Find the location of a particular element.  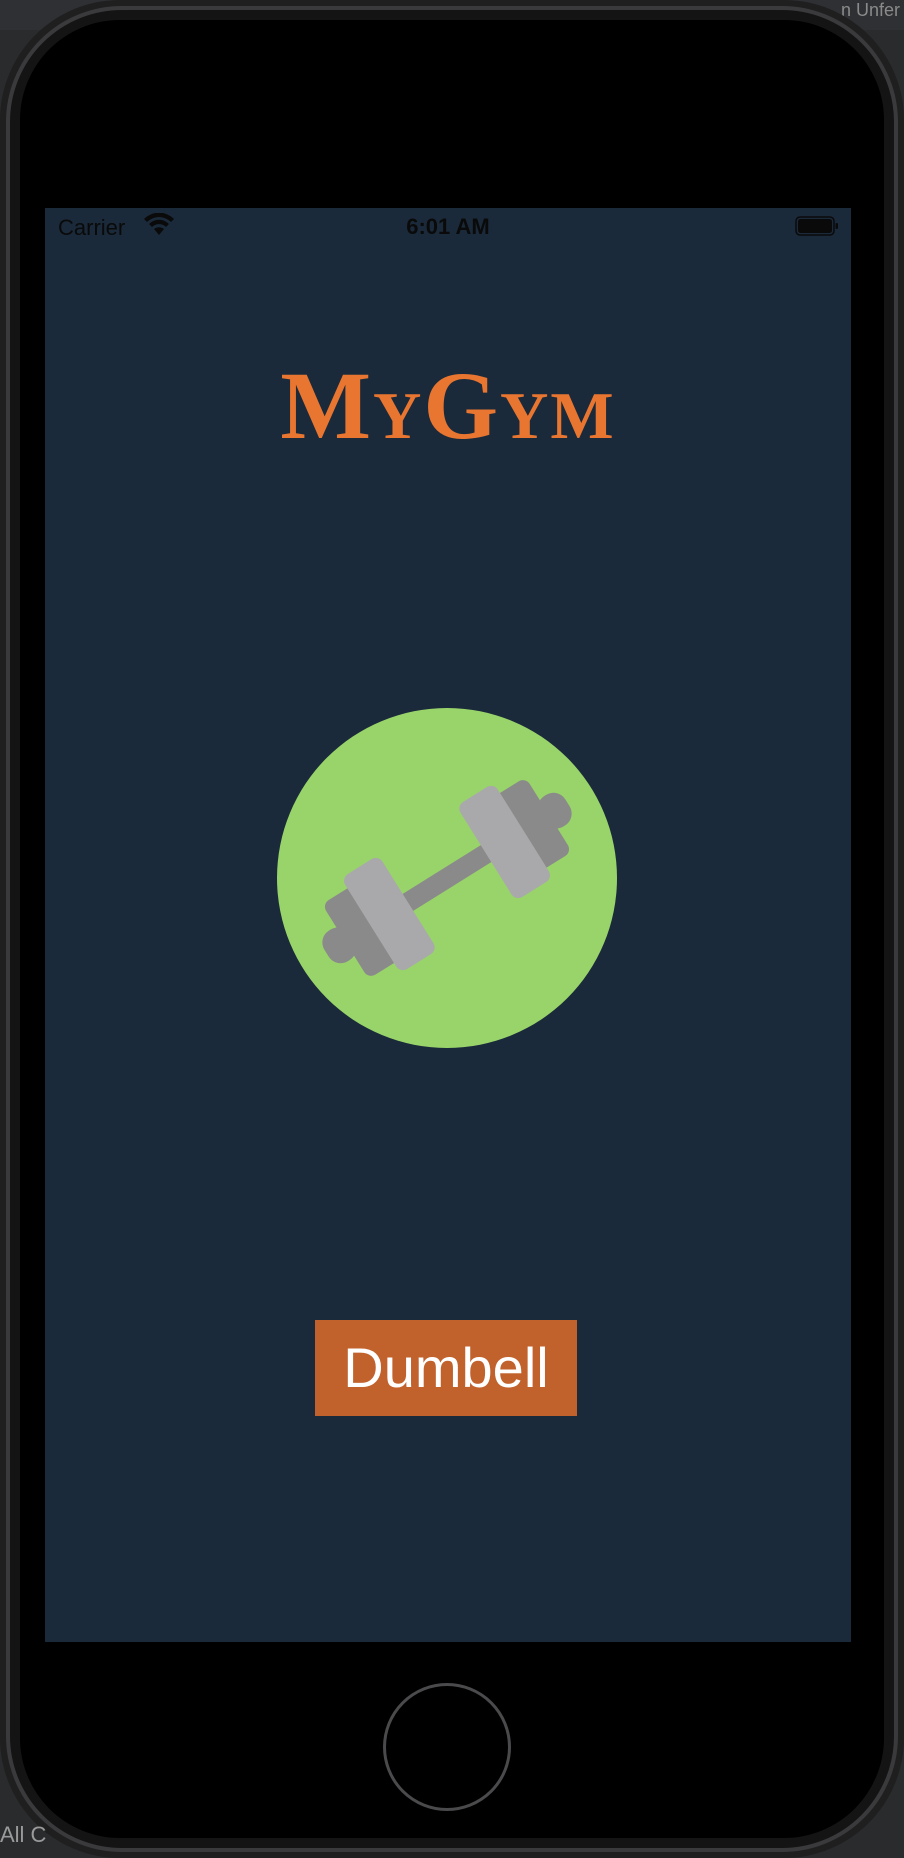

dumbbell-icon is located at coordinates (447, 878).